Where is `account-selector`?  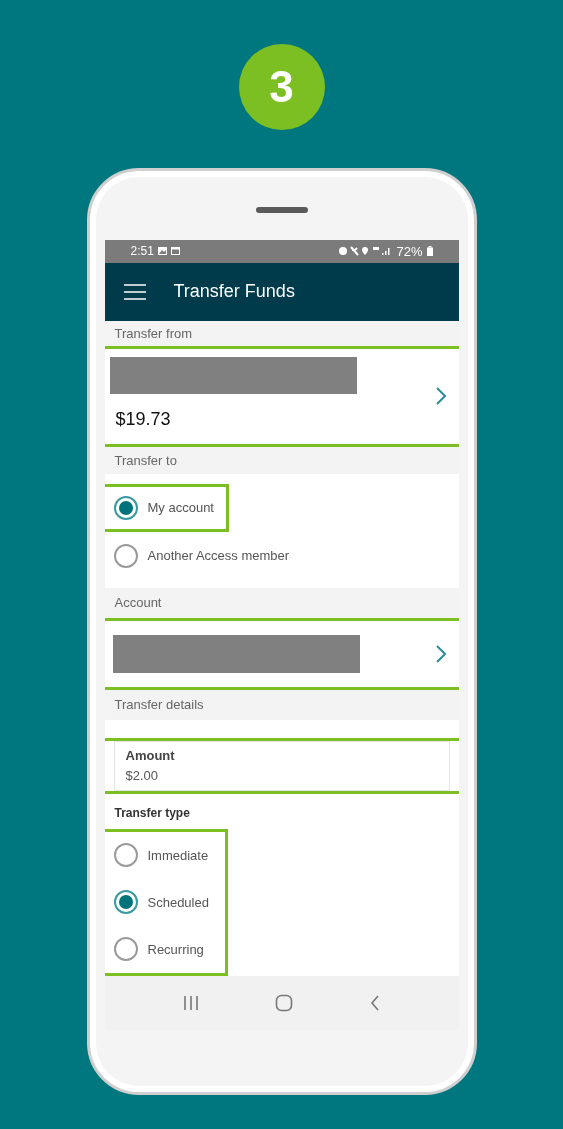 account-selector is located at coordinates (281, 653).